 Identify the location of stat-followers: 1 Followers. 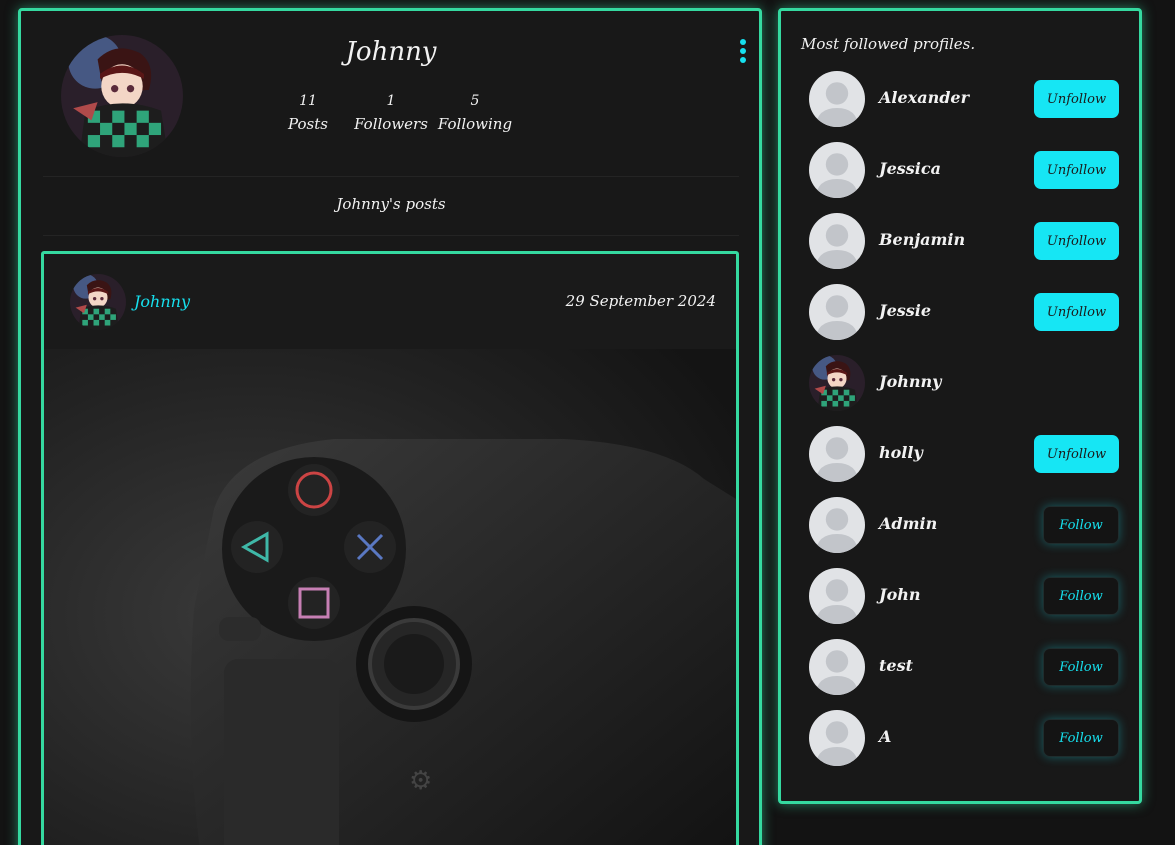
(391, 113).